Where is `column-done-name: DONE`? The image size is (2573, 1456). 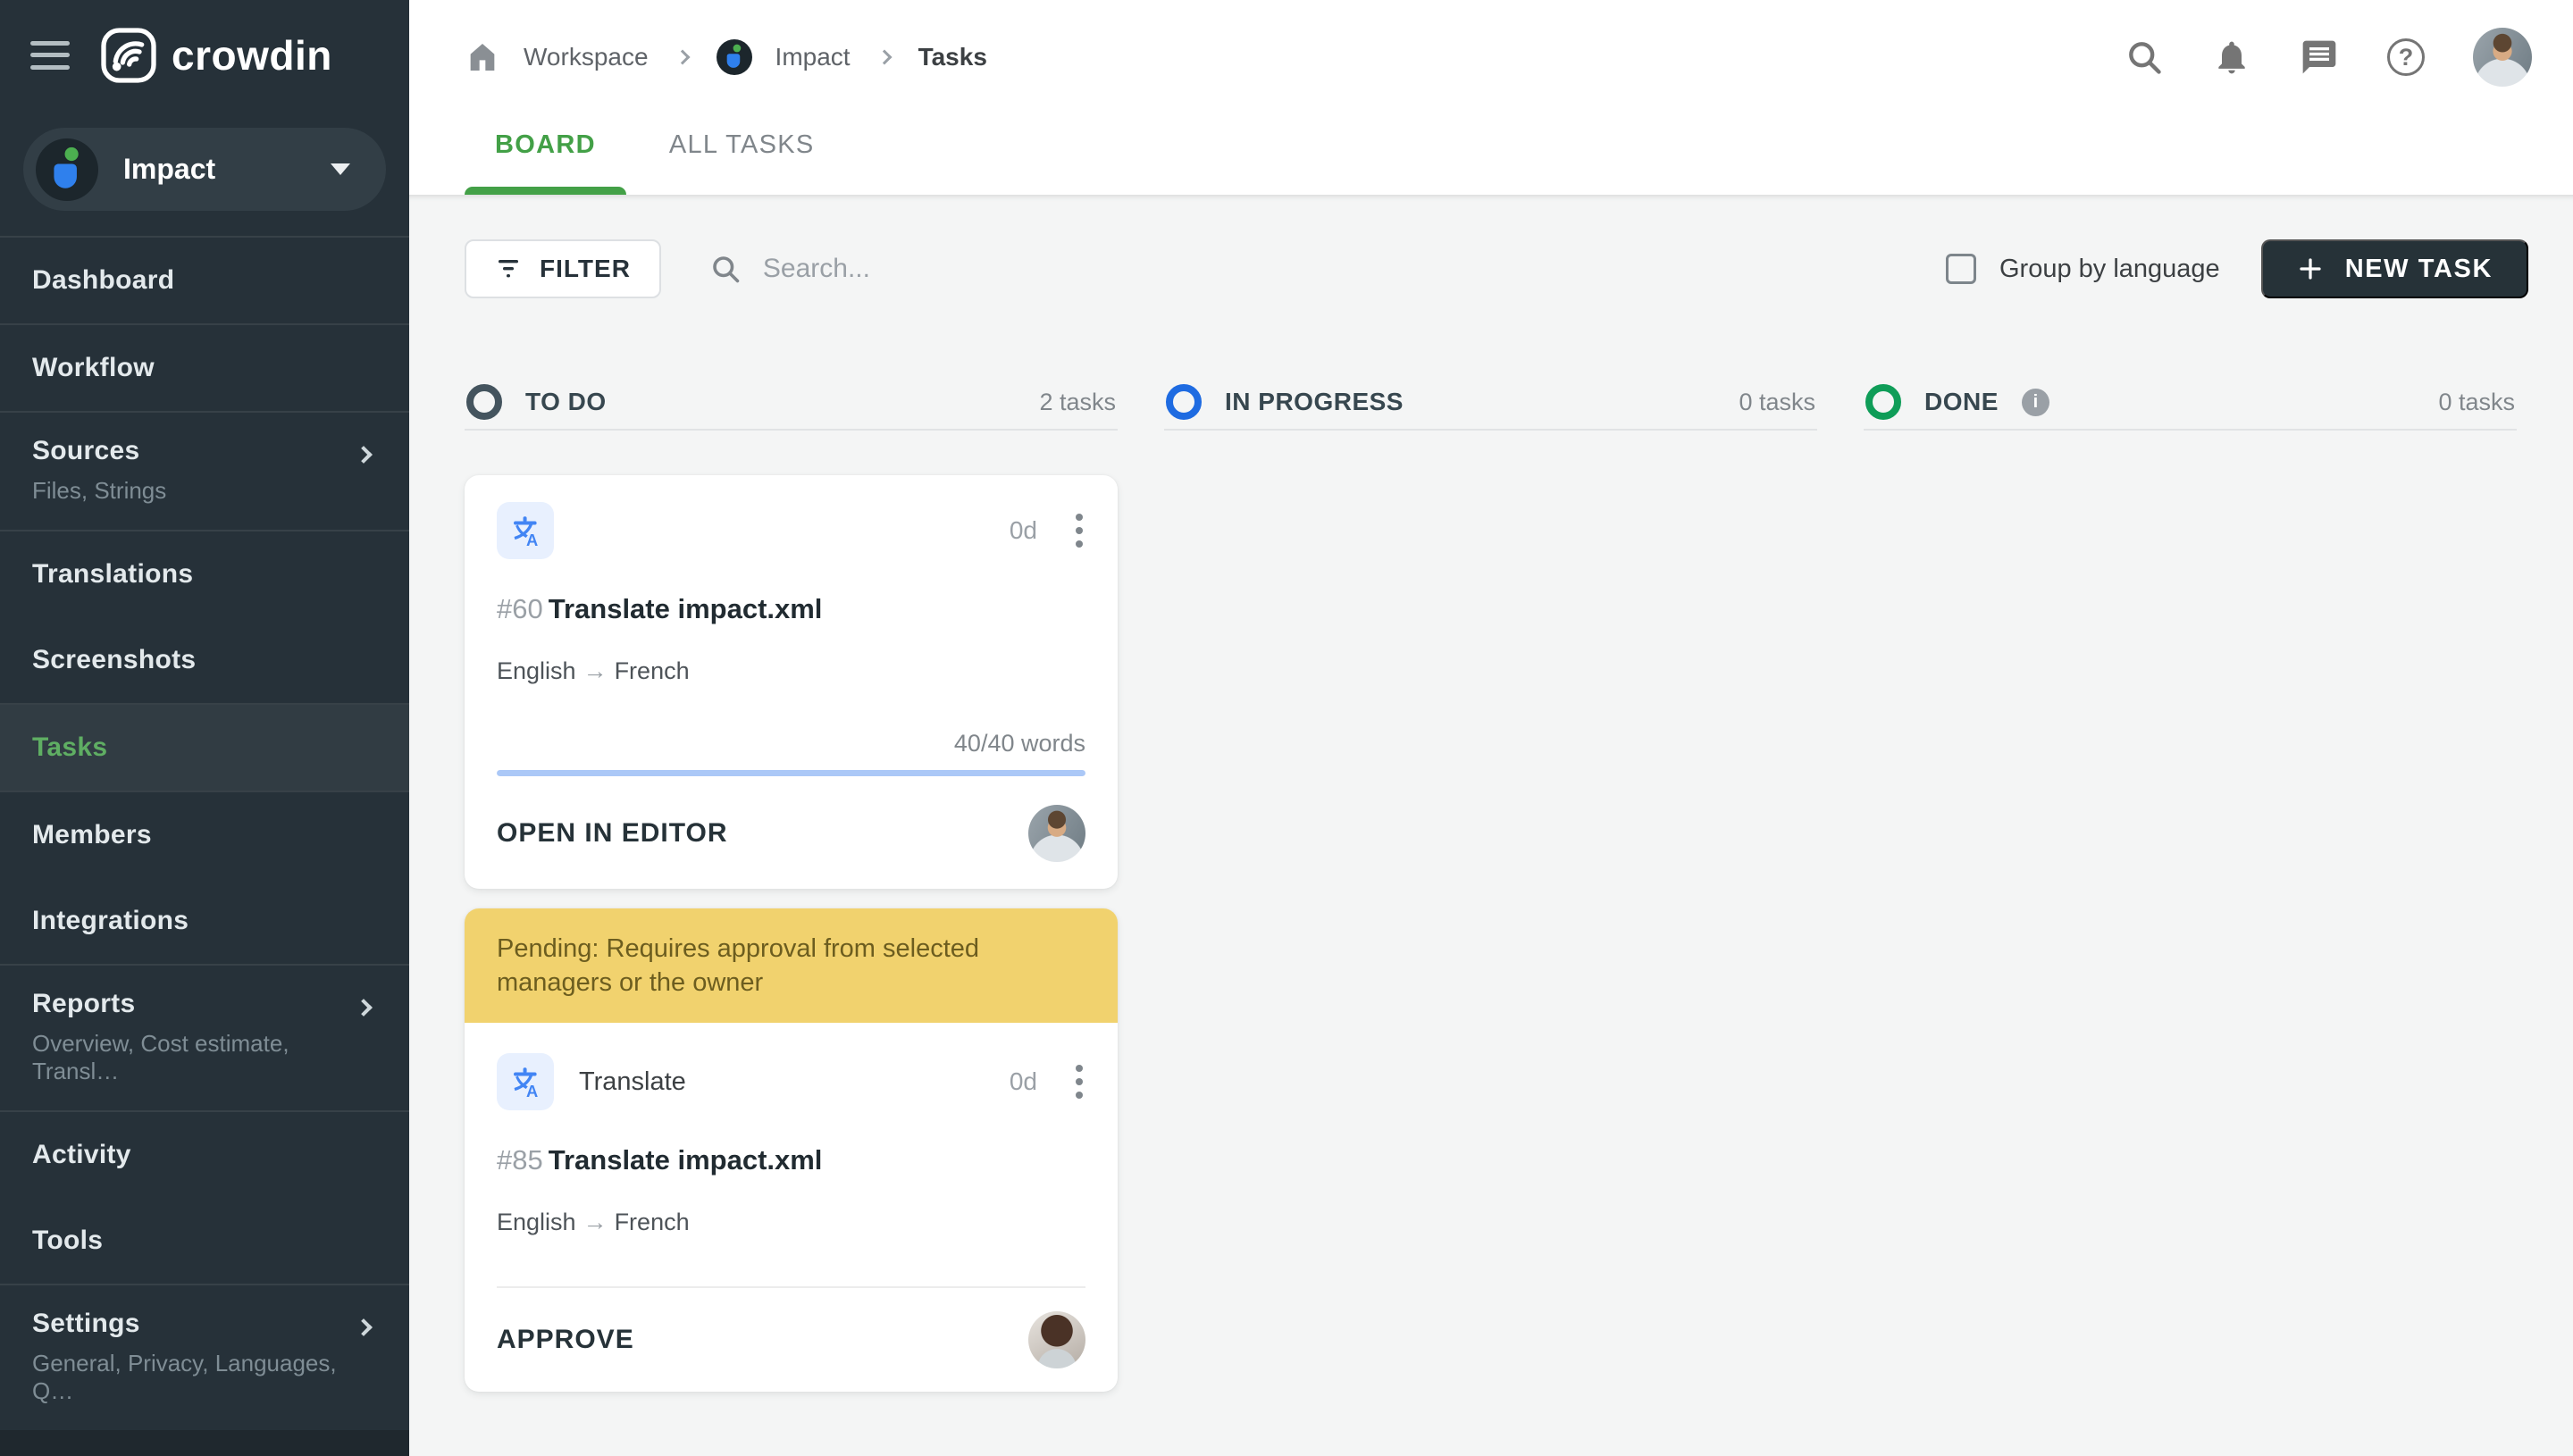 column-done-name: DONE is located at coordinates (1962, 401).